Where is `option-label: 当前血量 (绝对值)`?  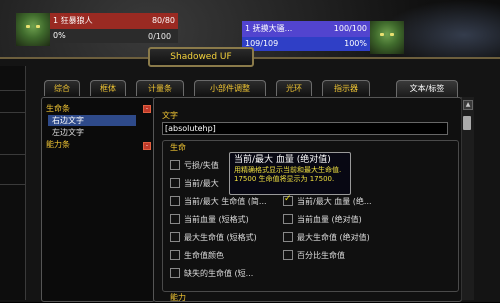
option-label: 当前血量 (绝对值) is located at coordinates (329, 219).